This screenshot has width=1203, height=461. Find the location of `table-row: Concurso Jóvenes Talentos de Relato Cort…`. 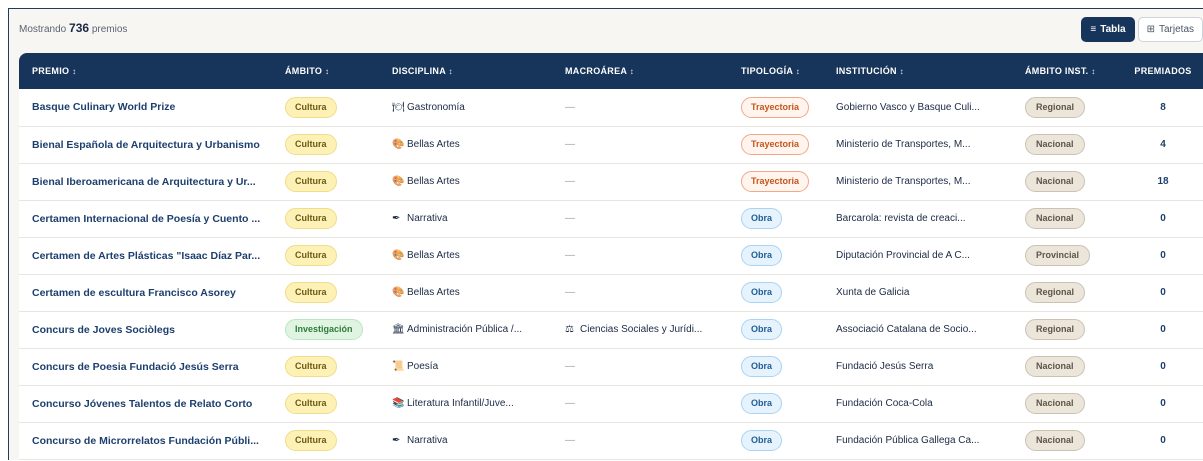

table-row: Concurso Jóvenes Talentos de Relato Cort… is located at coordinates (611, 403).